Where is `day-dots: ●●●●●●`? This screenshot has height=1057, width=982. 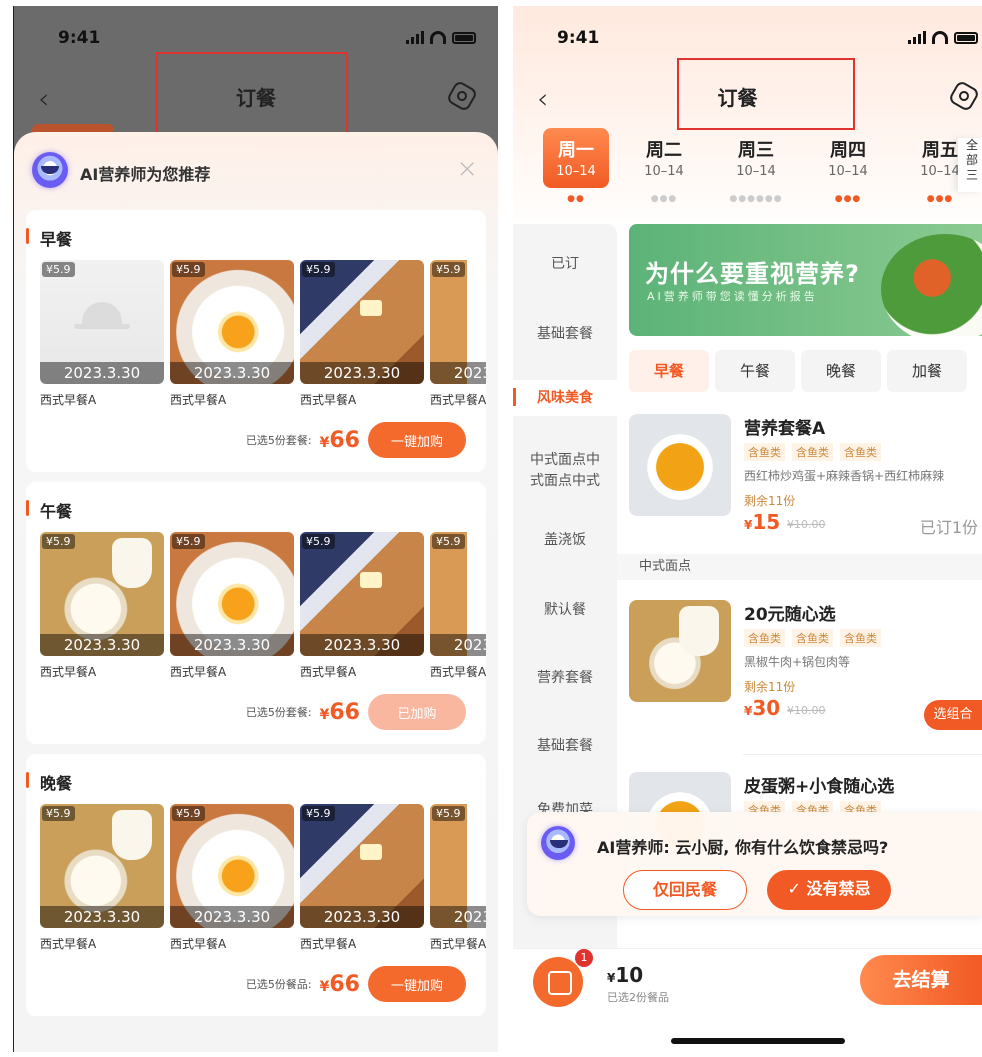
day-dots: ●●●●●● is located at coordinates (756, 199).